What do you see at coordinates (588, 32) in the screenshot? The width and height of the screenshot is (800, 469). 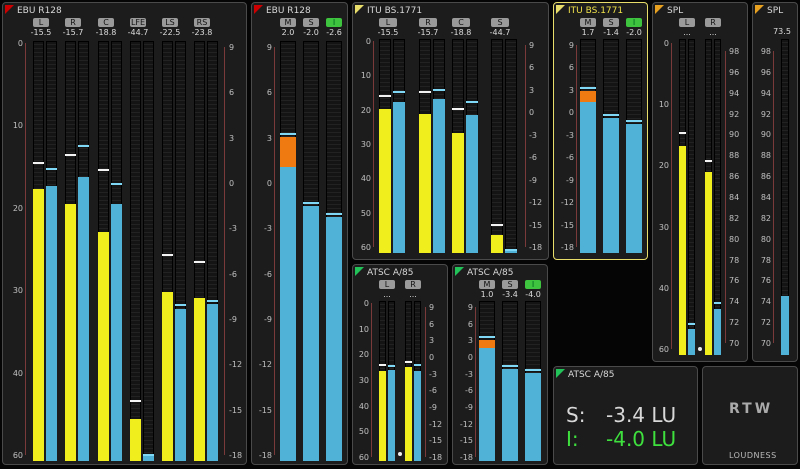 I see `channel-value: 1.7` at bounding box center [588, 32].